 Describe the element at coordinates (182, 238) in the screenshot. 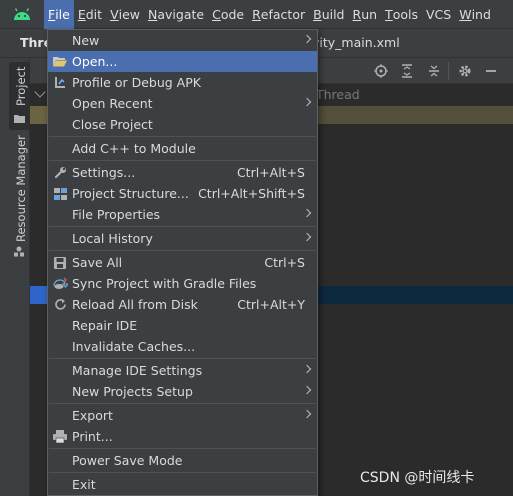

I see `menu-item-local-history: Local History` at that location.